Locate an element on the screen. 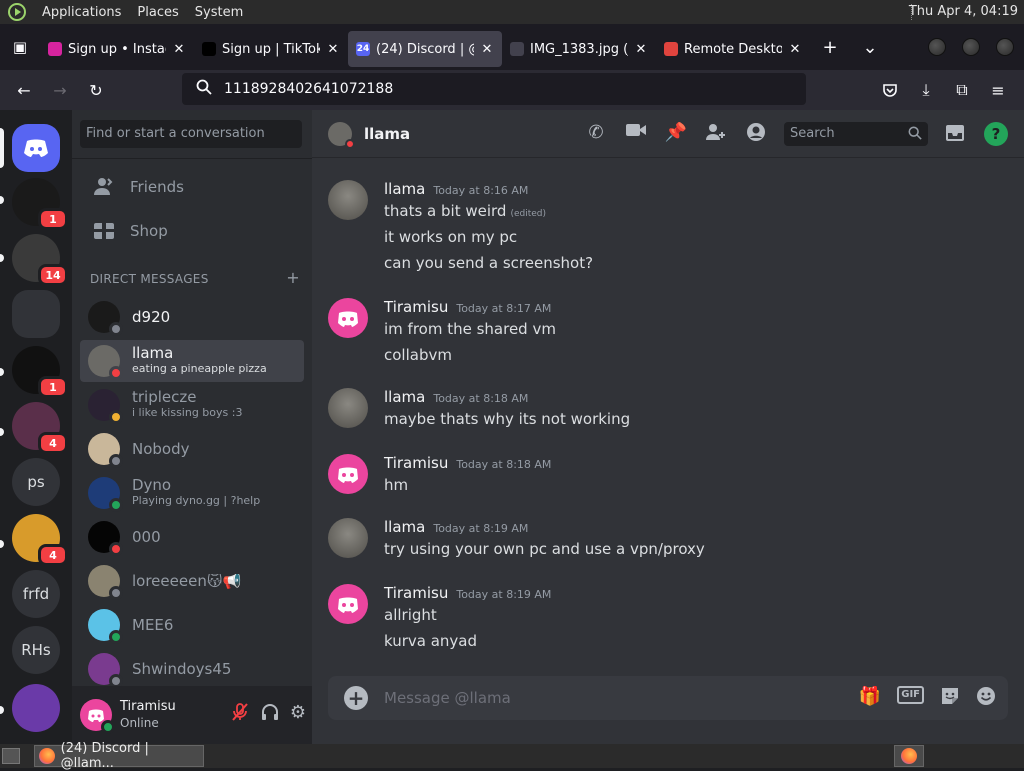 The image size is (1024, 771). dm-item: 000 is located at coordinates (192, 537).